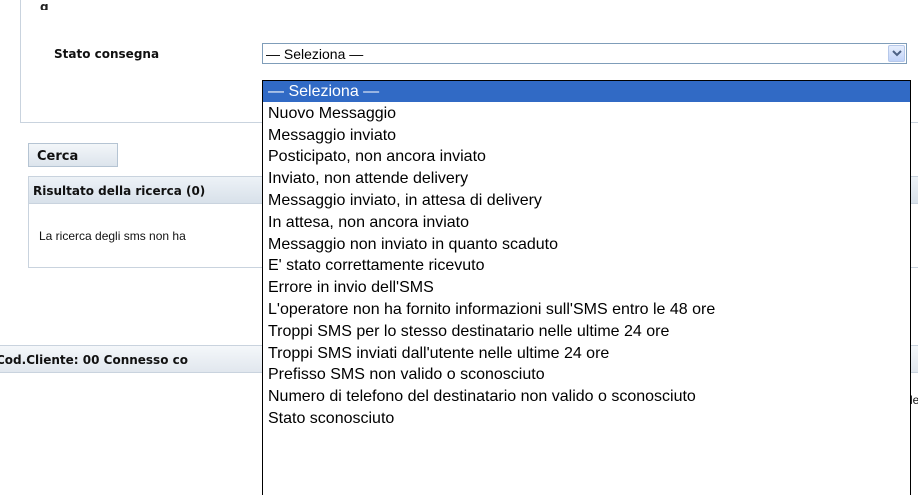 Image resolution: width=918 pixels, height=495 pixels. I want to click on dropdown-option: Nuovo Messaggio, so click(586, 113).